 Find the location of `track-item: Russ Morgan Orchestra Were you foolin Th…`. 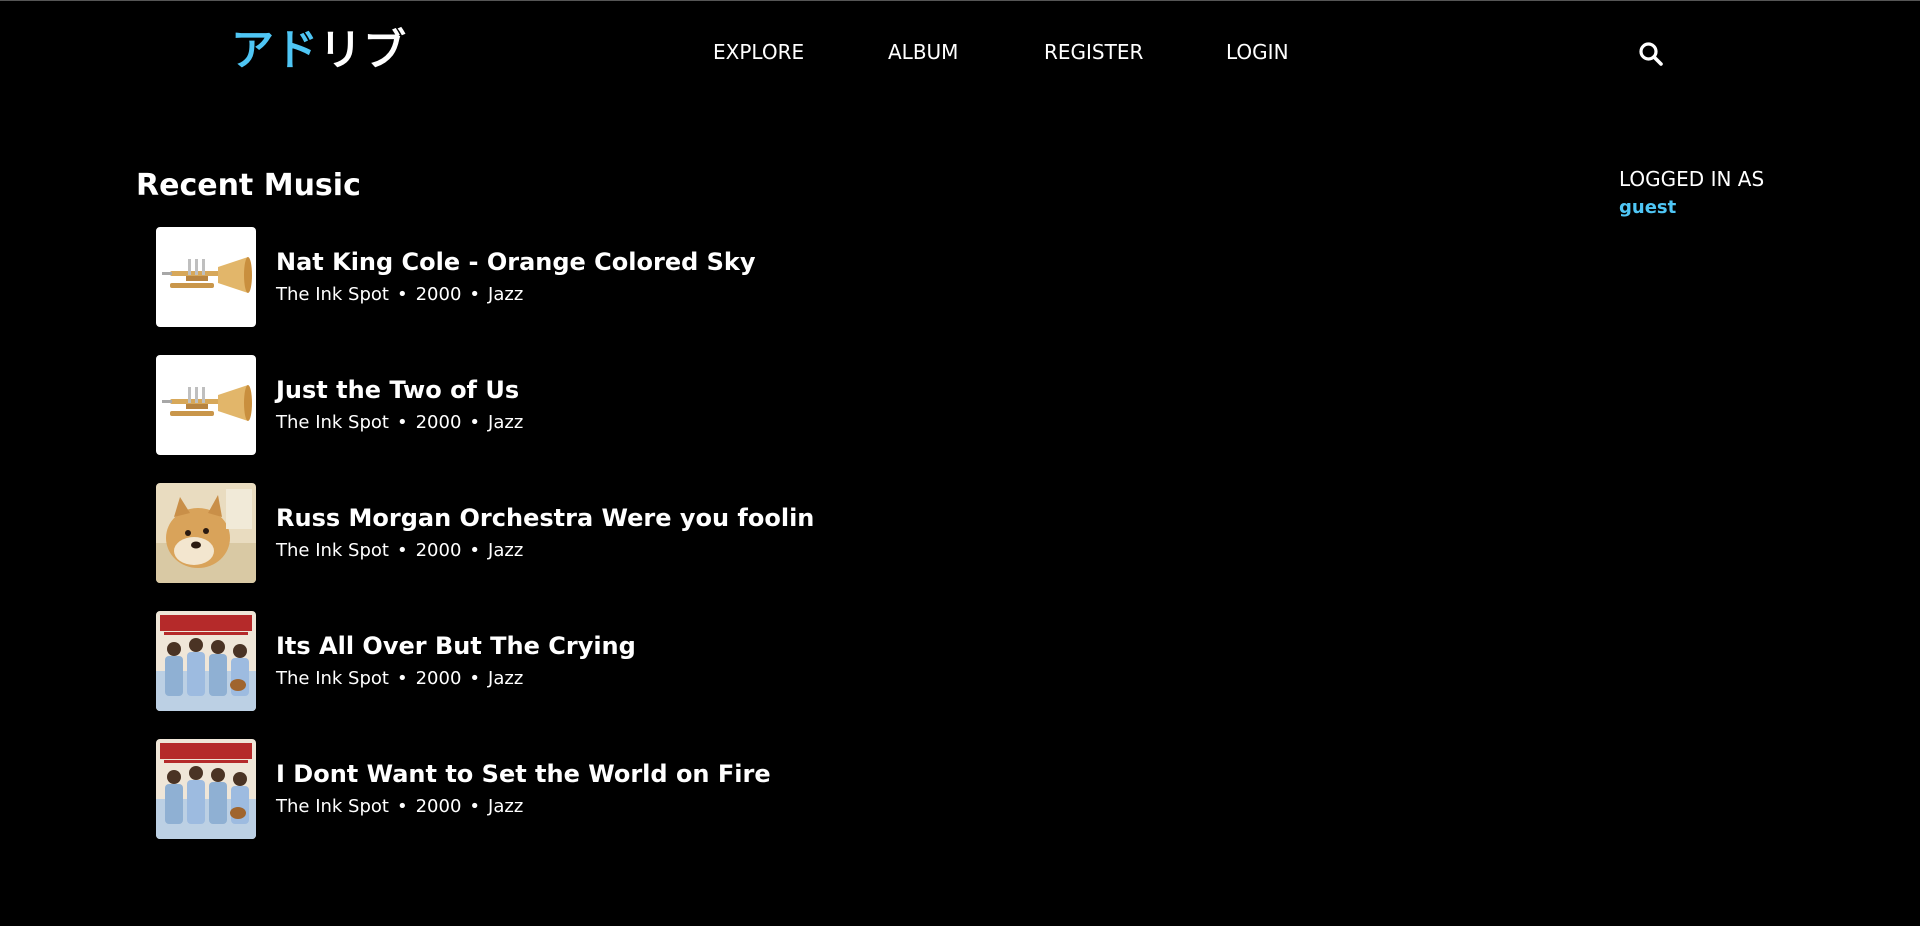

track-item: Russ Morgan Orchestra Were you foolin Th… is located at coordinates (606, 533).